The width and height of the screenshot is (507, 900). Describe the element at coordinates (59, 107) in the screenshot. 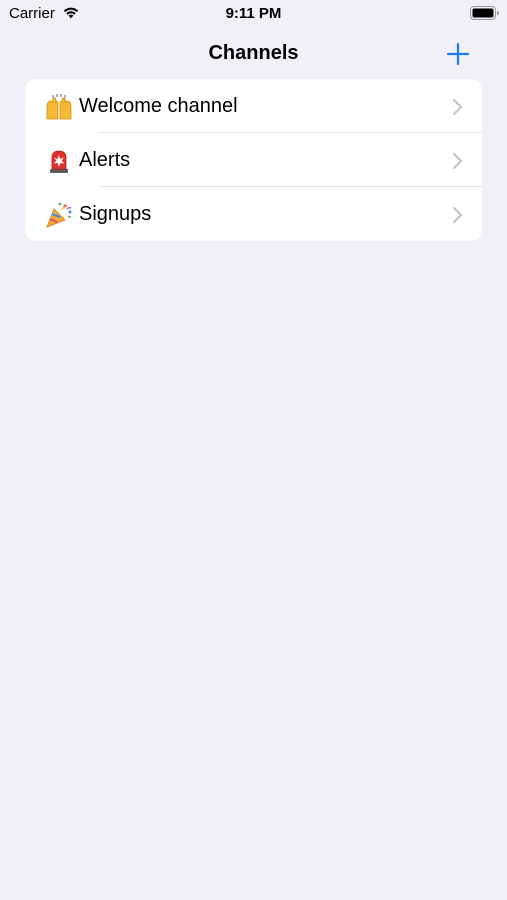

I see `raised-hands-icon` at that location.